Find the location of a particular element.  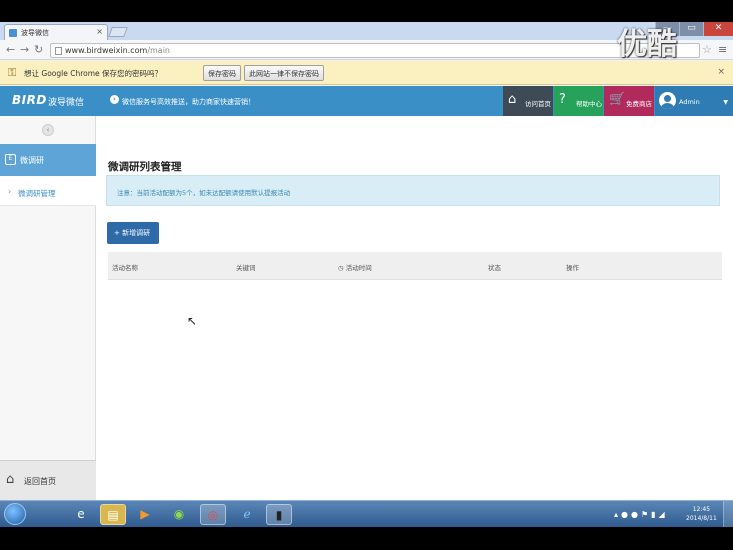

recorder-taskbar-icon: ▮ is located at coordinates (279, 514).